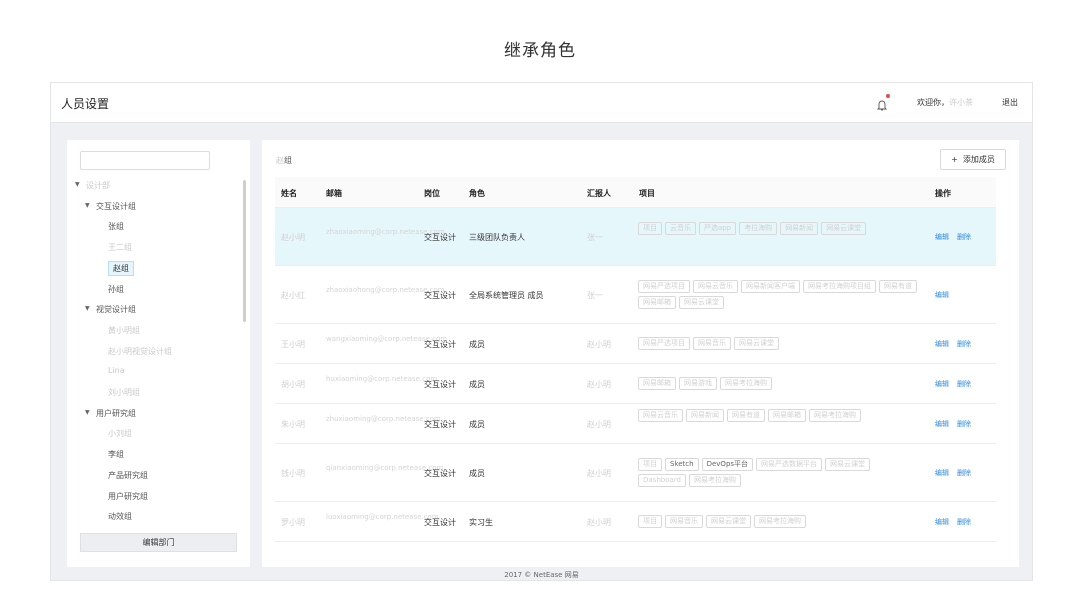 The image size is (1080, 613). Describe the element at coordinates (140, 351) in the screenshot. I see `tree-node: 赵小明视觉设计组` at that location.